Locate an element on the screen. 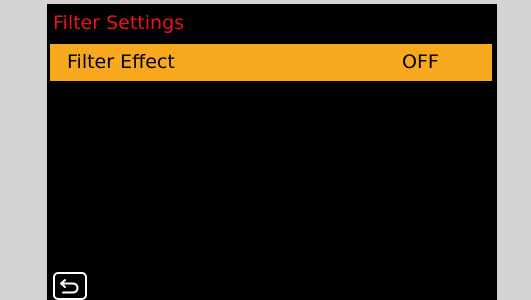  menu-item-value: OFF is located at coordinates (420, 62).